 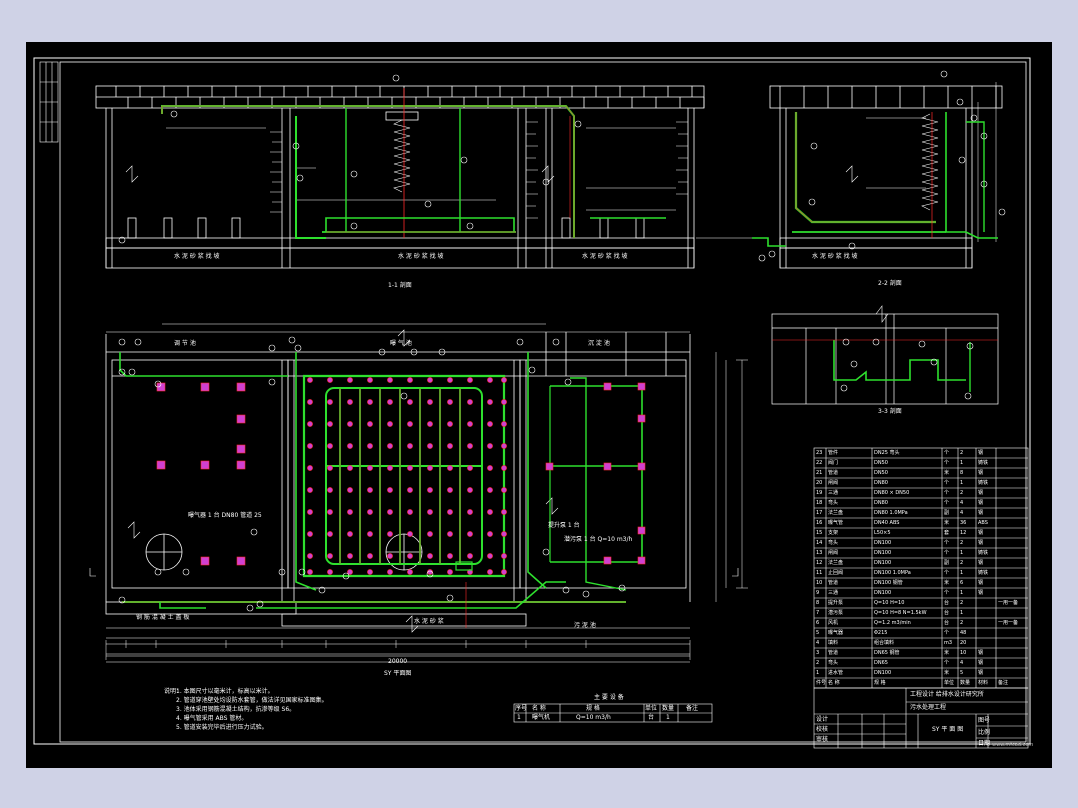 What do you see at coordinates (833, 492) in the screenshot?
I see `materials-table-cell: 三通` at bounding box center [833, 492].